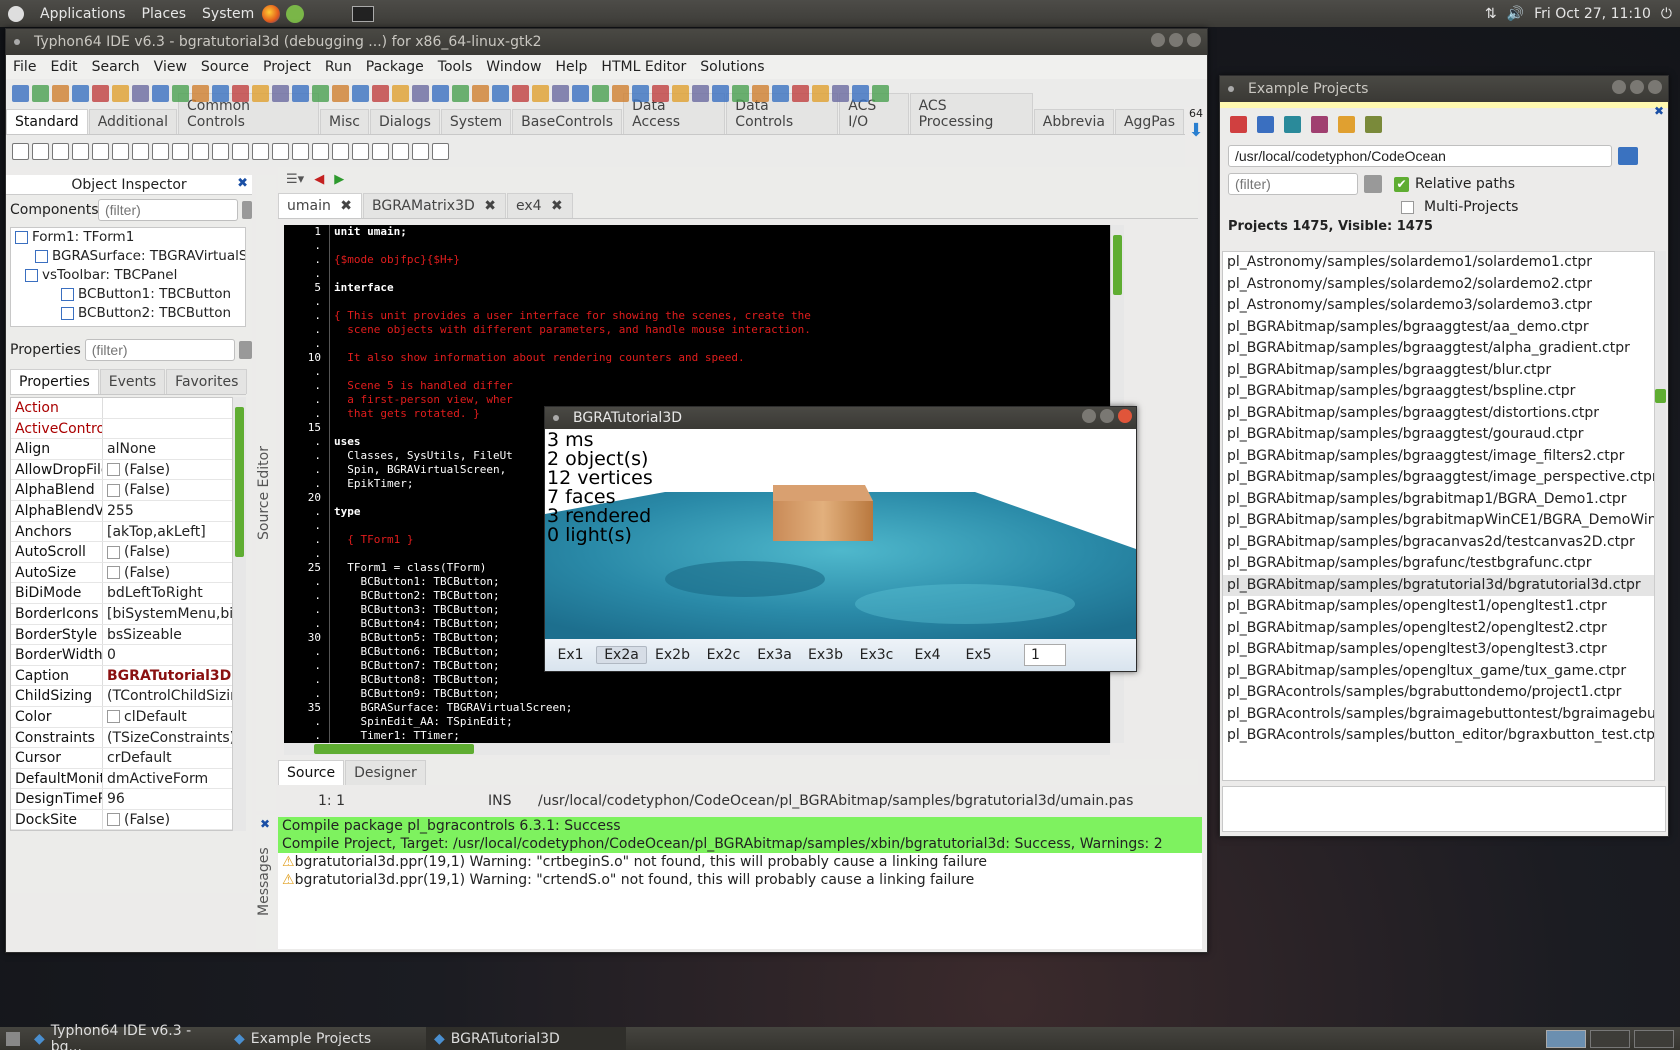 This screenshot has width=1680, height=1050. What do you see at coordinates (1666, 14) in the screenshot?
I see `power-icon: ⏻` at bounding box center [1666, 14].